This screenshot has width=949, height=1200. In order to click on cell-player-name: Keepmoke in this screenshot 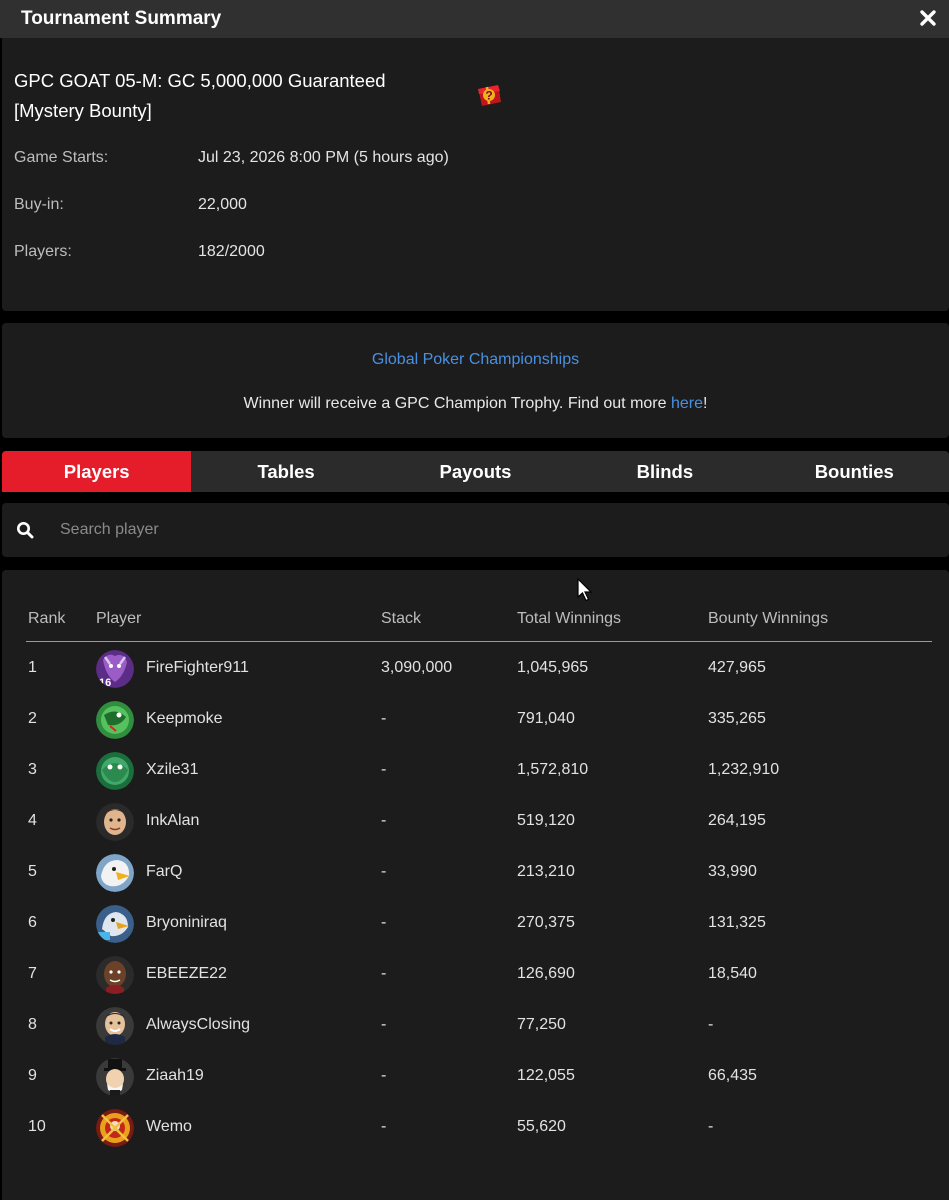, I will do `click(184, 719)`.